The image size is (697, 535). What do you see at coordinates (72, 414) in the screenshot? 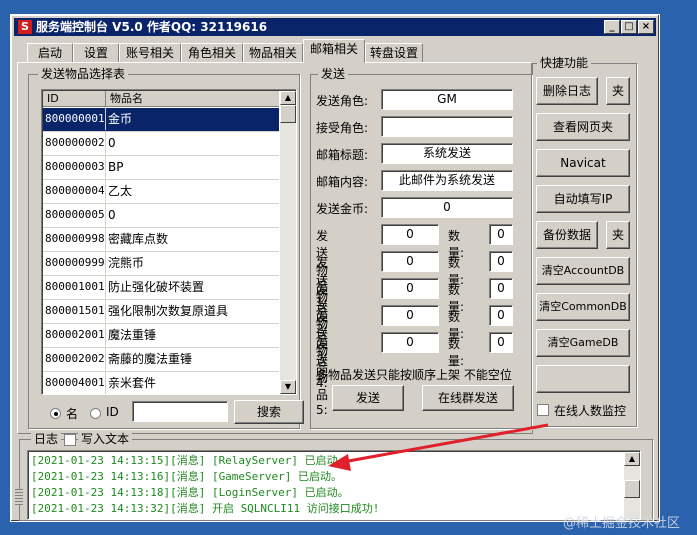
I see `radio-by-name-label: 名` at bounding box center [72, 414].